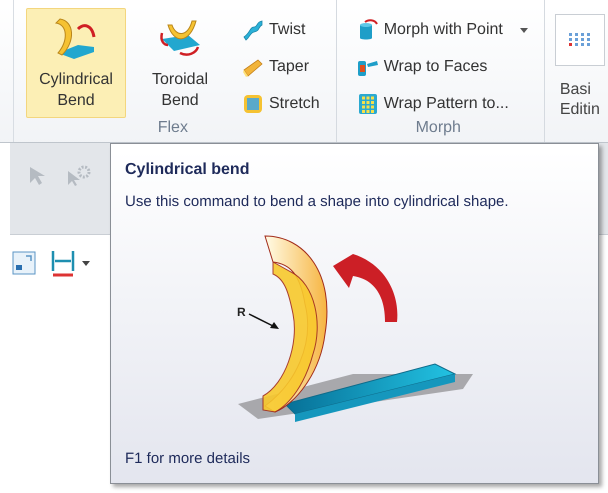  Describe the element at coordinates (76, 63) in the screenshot. I see `ribbon-button: Cylindrical Bend` at that location.